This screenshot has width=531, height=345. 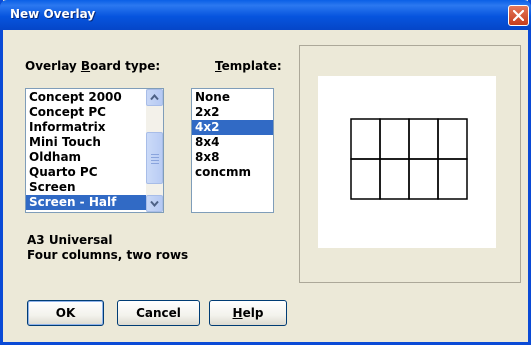 I want to click on arrow-up-icon, so click(x=154, y=97).